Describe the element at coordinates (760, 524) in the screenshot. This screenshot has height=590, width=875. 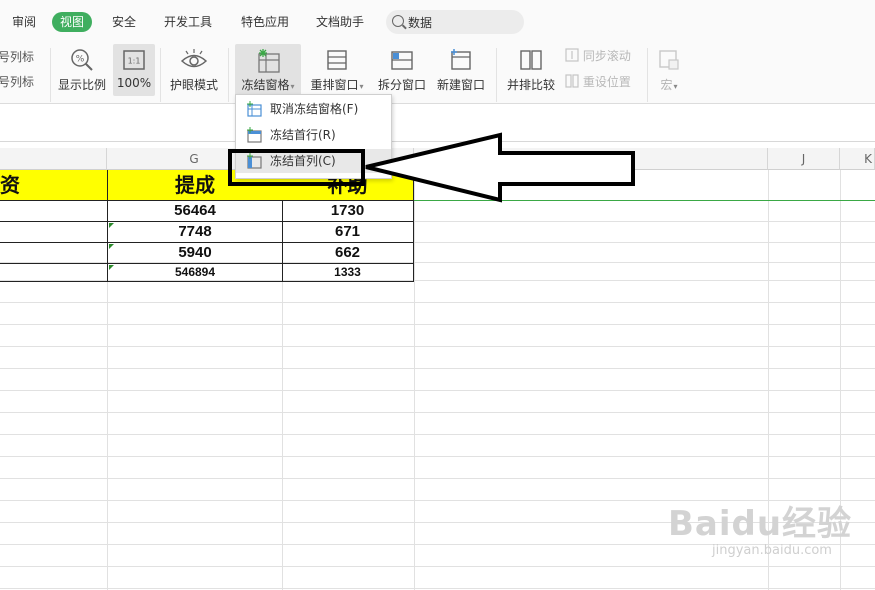
I see `watermark-brand: Baidu经验` at that location.